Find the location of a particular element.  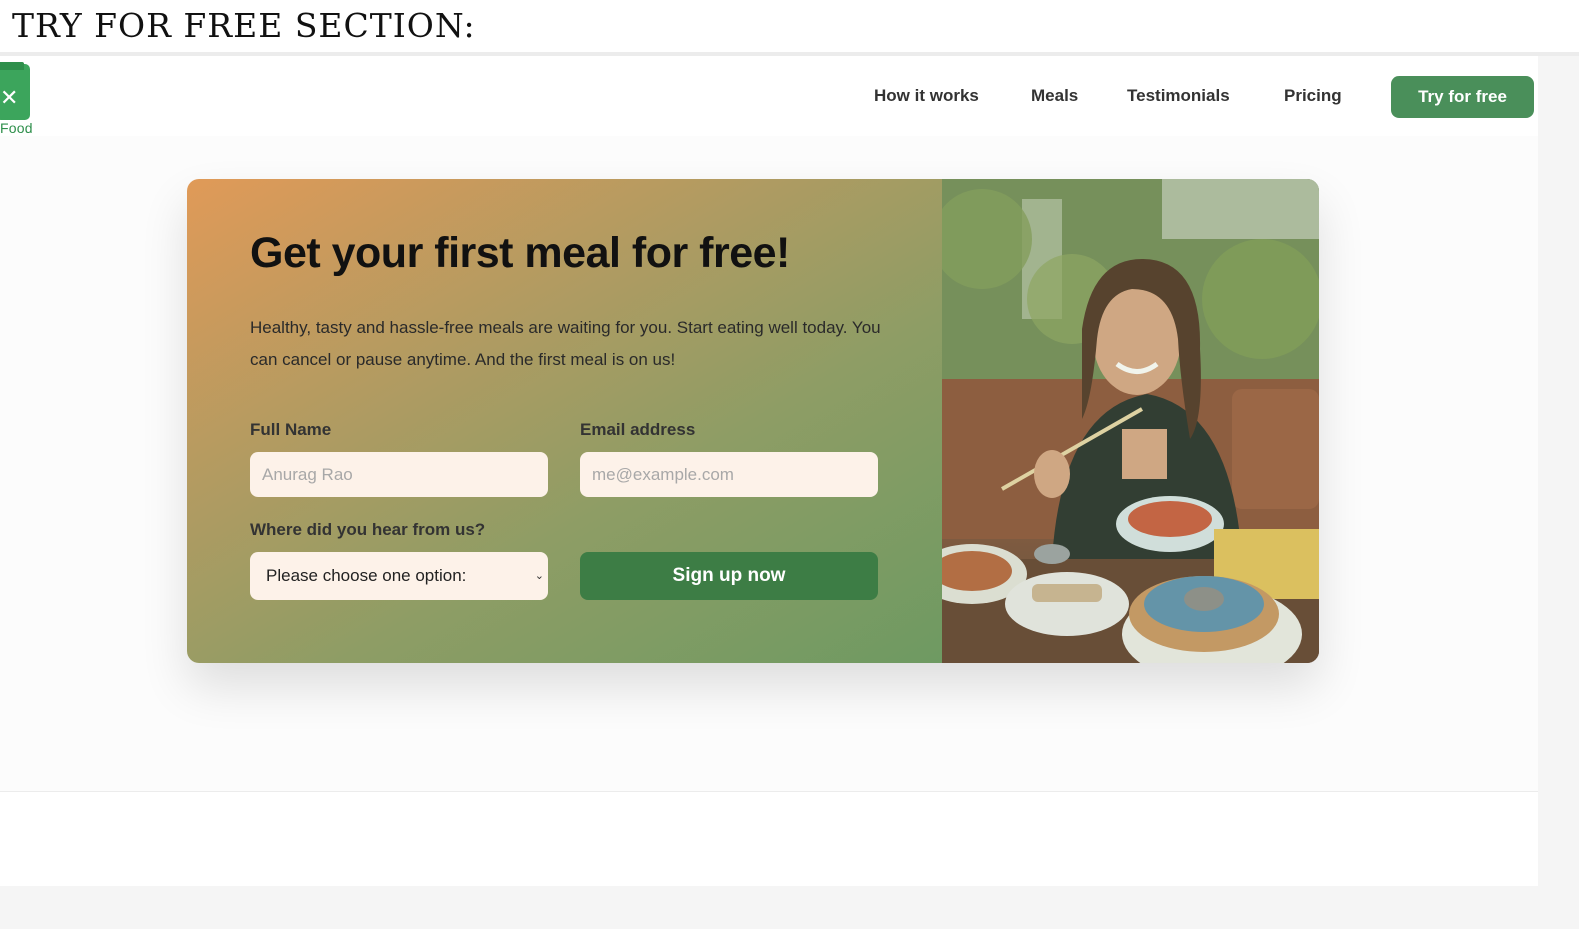

meal-photo-illustration is located at coordinates (1130, 421).